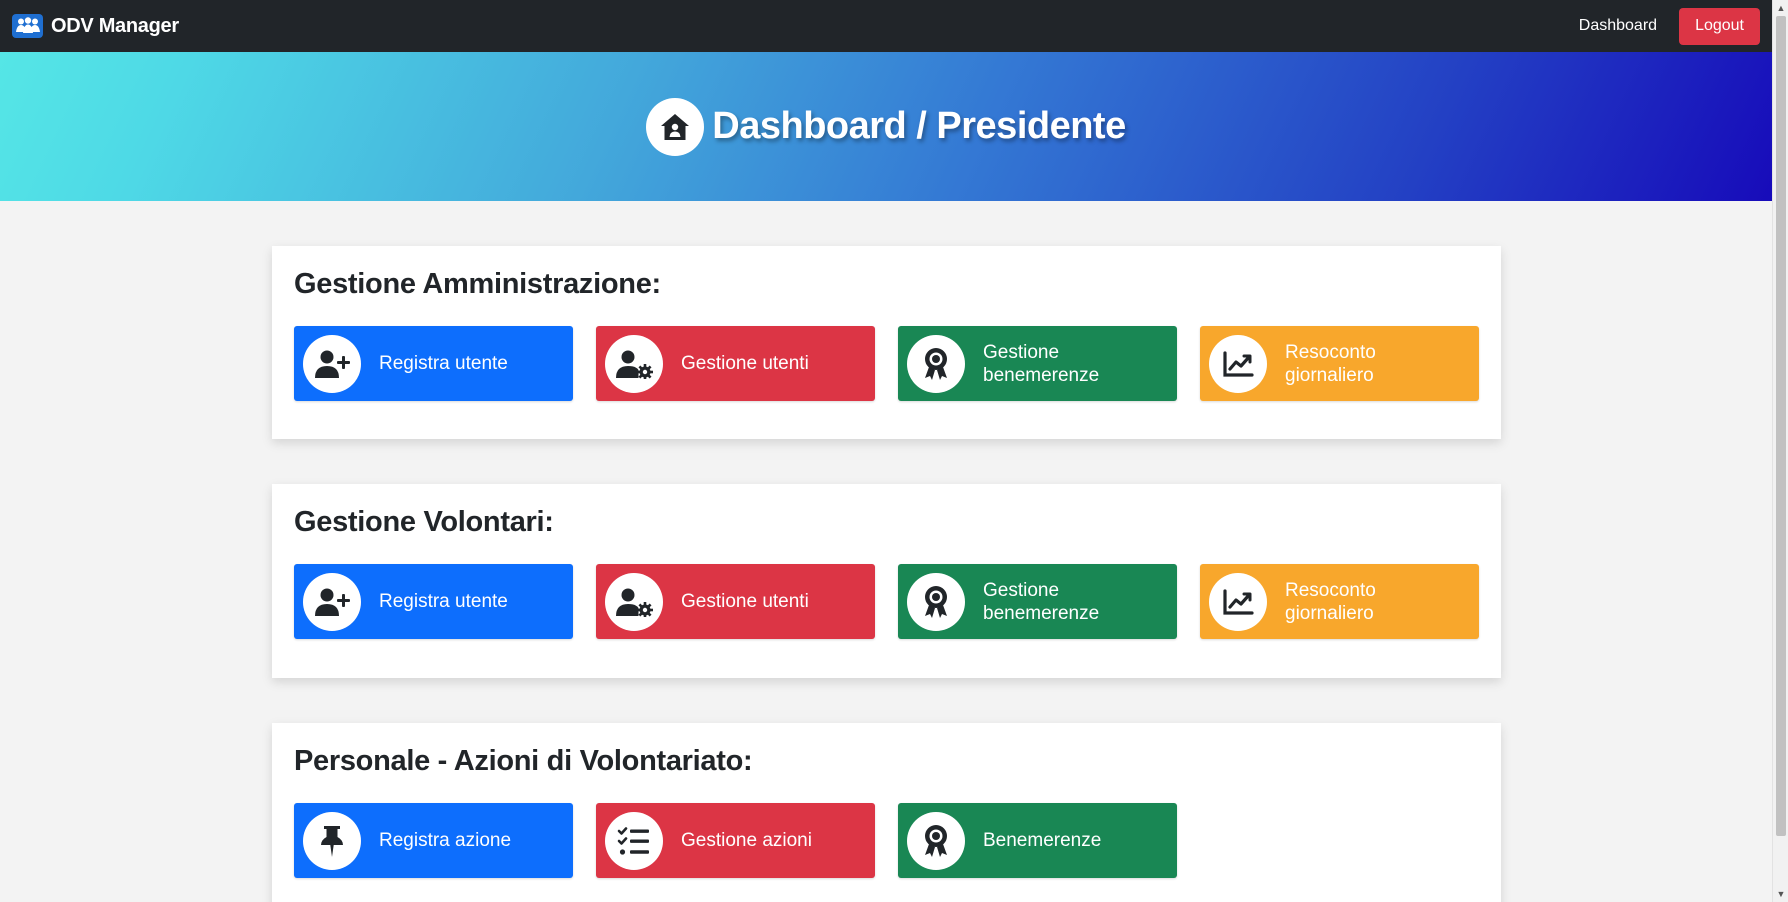  I want to click on users-logo-icon, so click(27, 26).